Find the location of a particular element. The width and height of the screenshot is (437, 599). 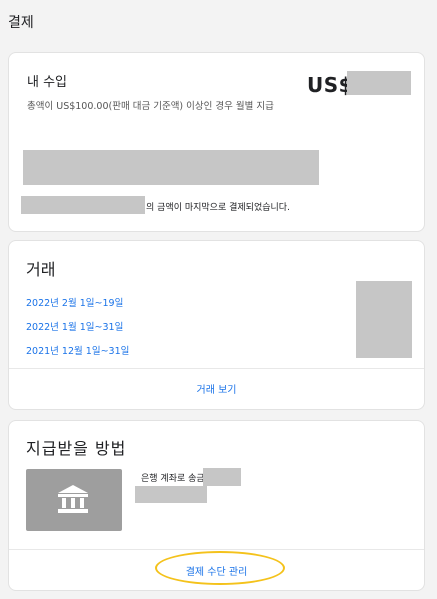

last-payment-text: 의 금액이 마지막으로 결제되었습니다. is located at coordinates (218, 208).